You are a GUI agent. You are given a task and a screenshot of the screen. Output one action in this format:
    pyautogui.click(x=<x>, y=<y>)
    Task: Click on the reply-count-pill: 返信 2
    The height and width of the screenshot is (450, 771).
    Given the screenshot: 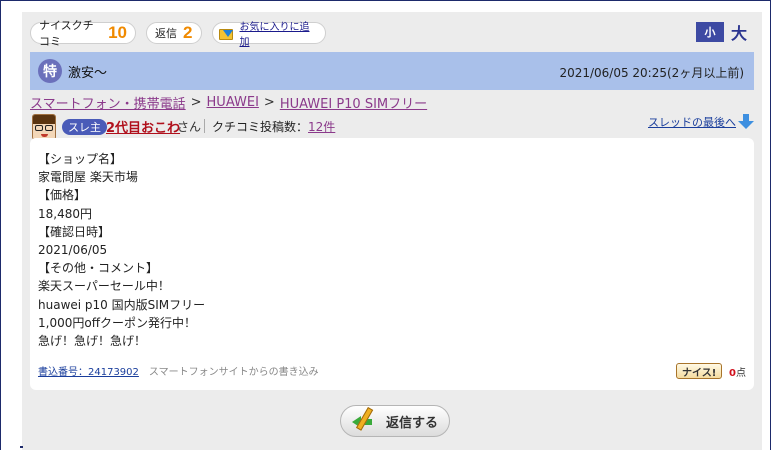 What is the action you would take?
    pyautogui.click(x=174, y=33)
    